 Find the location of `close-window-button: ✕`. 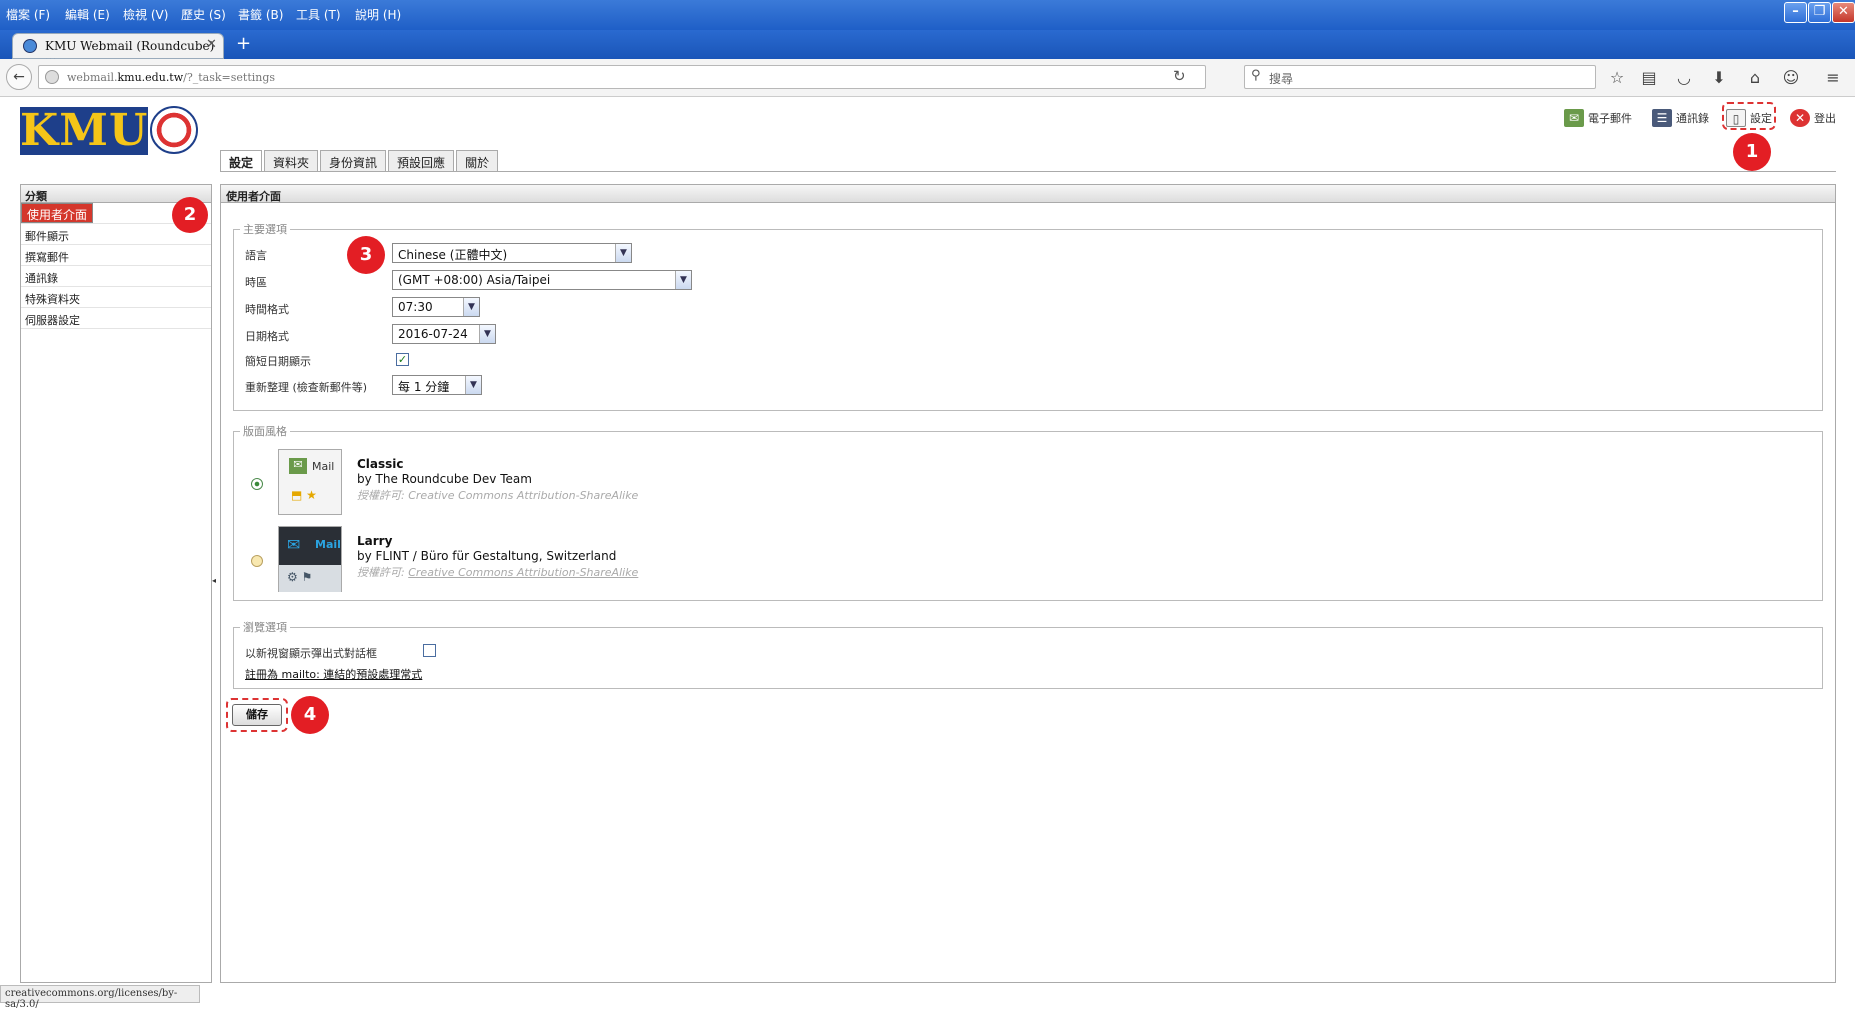

close-window-button: ✕ is located at coordinates (1843, 12).